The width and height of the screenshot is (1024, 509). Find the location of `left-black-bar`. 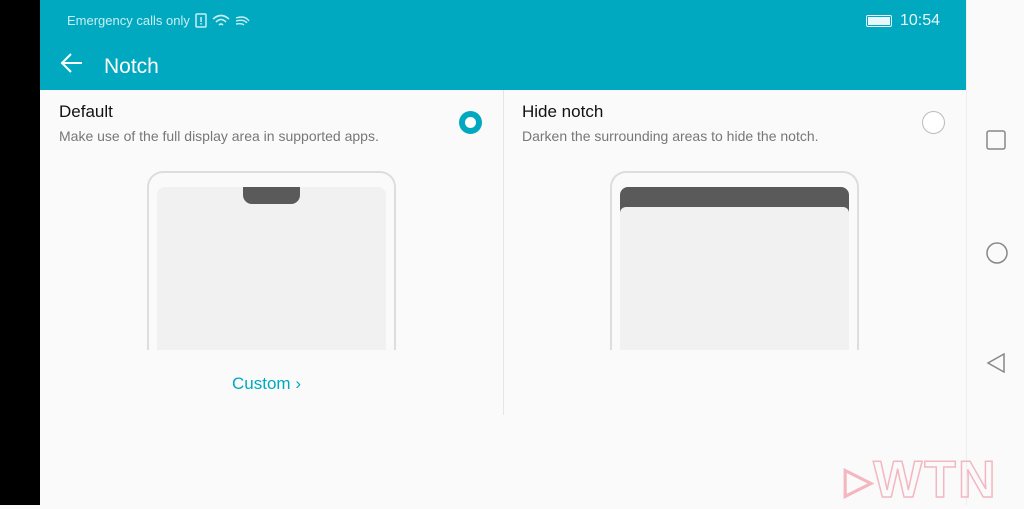

left-black-bar is located at coordinates (20, 252).